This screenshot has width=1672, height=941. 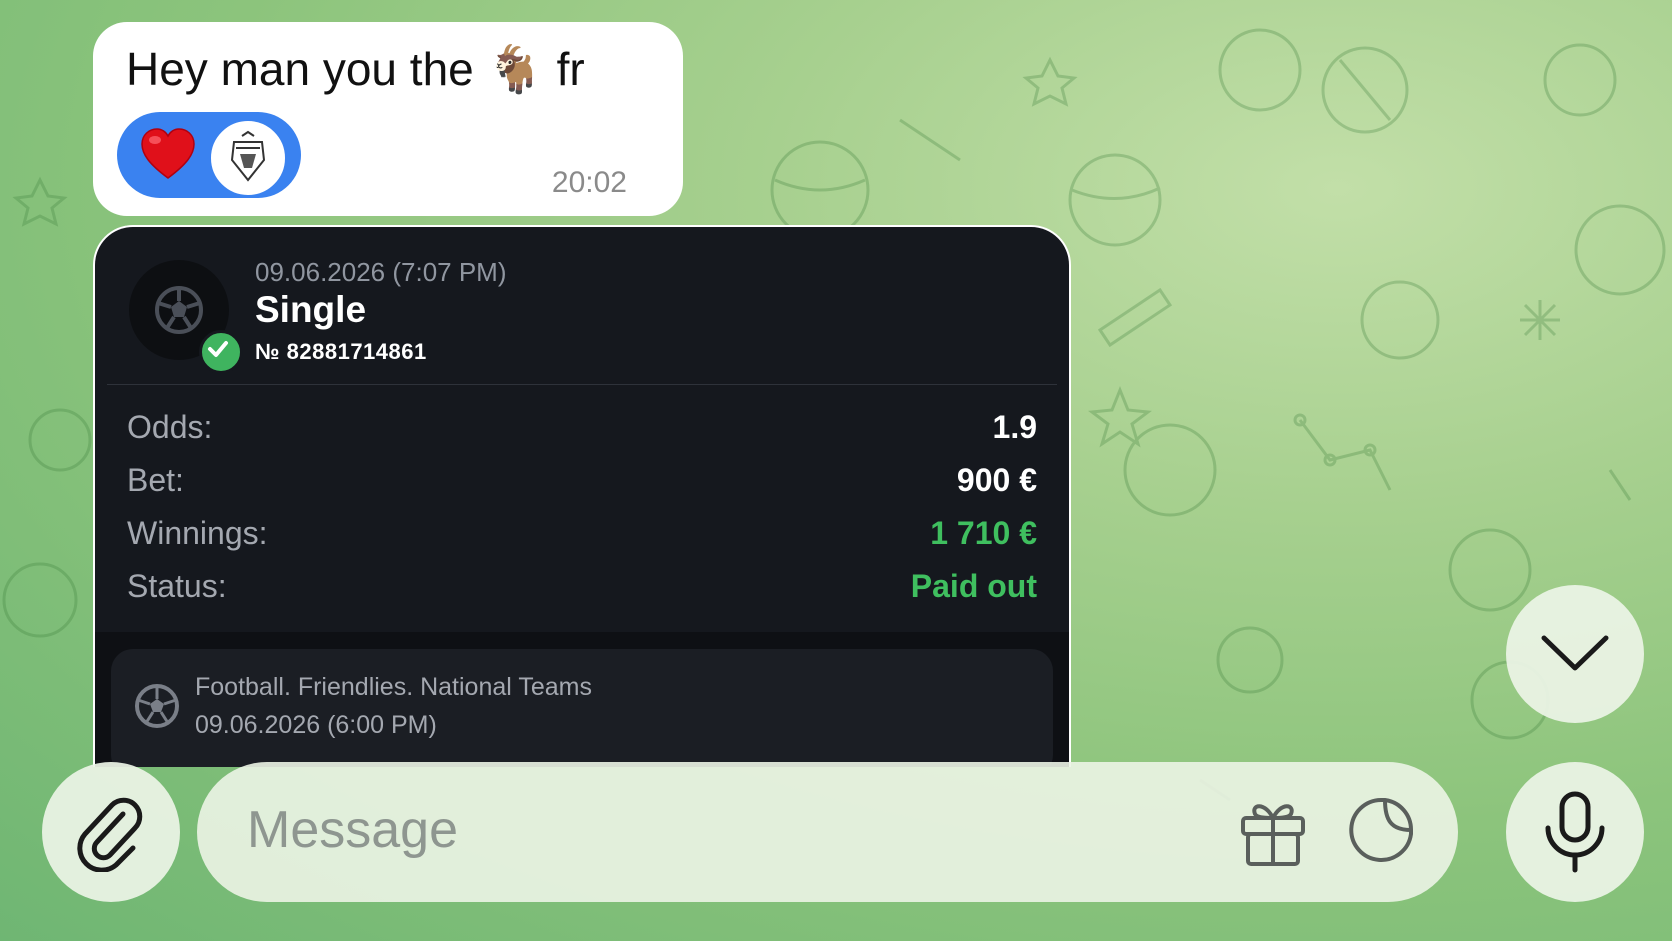 I want to click on divider, so click(x=582, y=384).